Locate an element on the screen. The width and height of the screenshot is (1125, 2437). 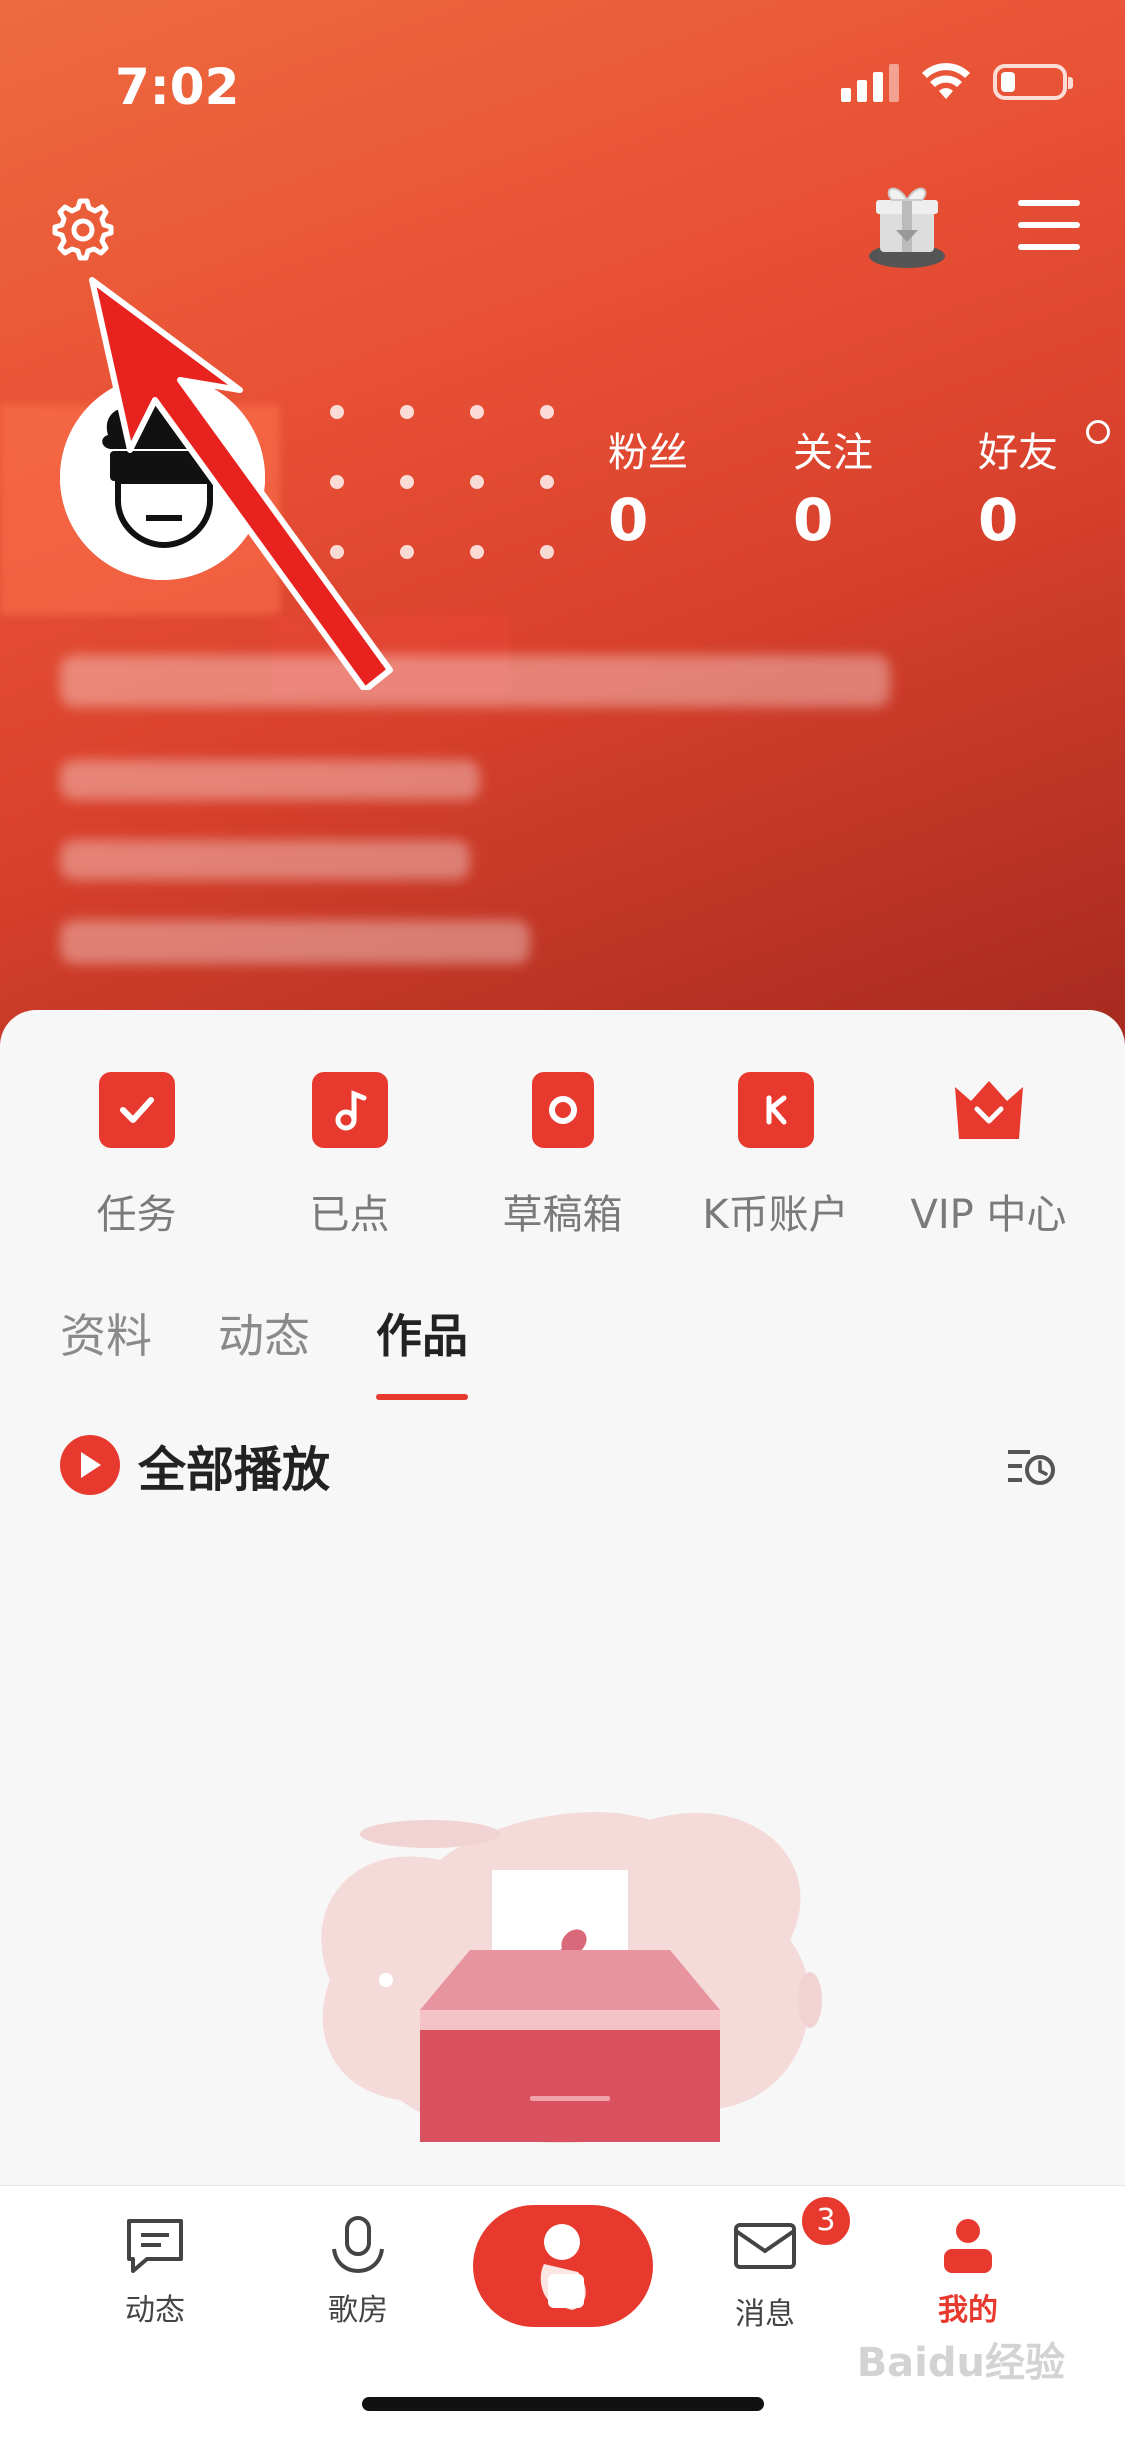
settings-gear-icon is located at coordinates (81, 228).